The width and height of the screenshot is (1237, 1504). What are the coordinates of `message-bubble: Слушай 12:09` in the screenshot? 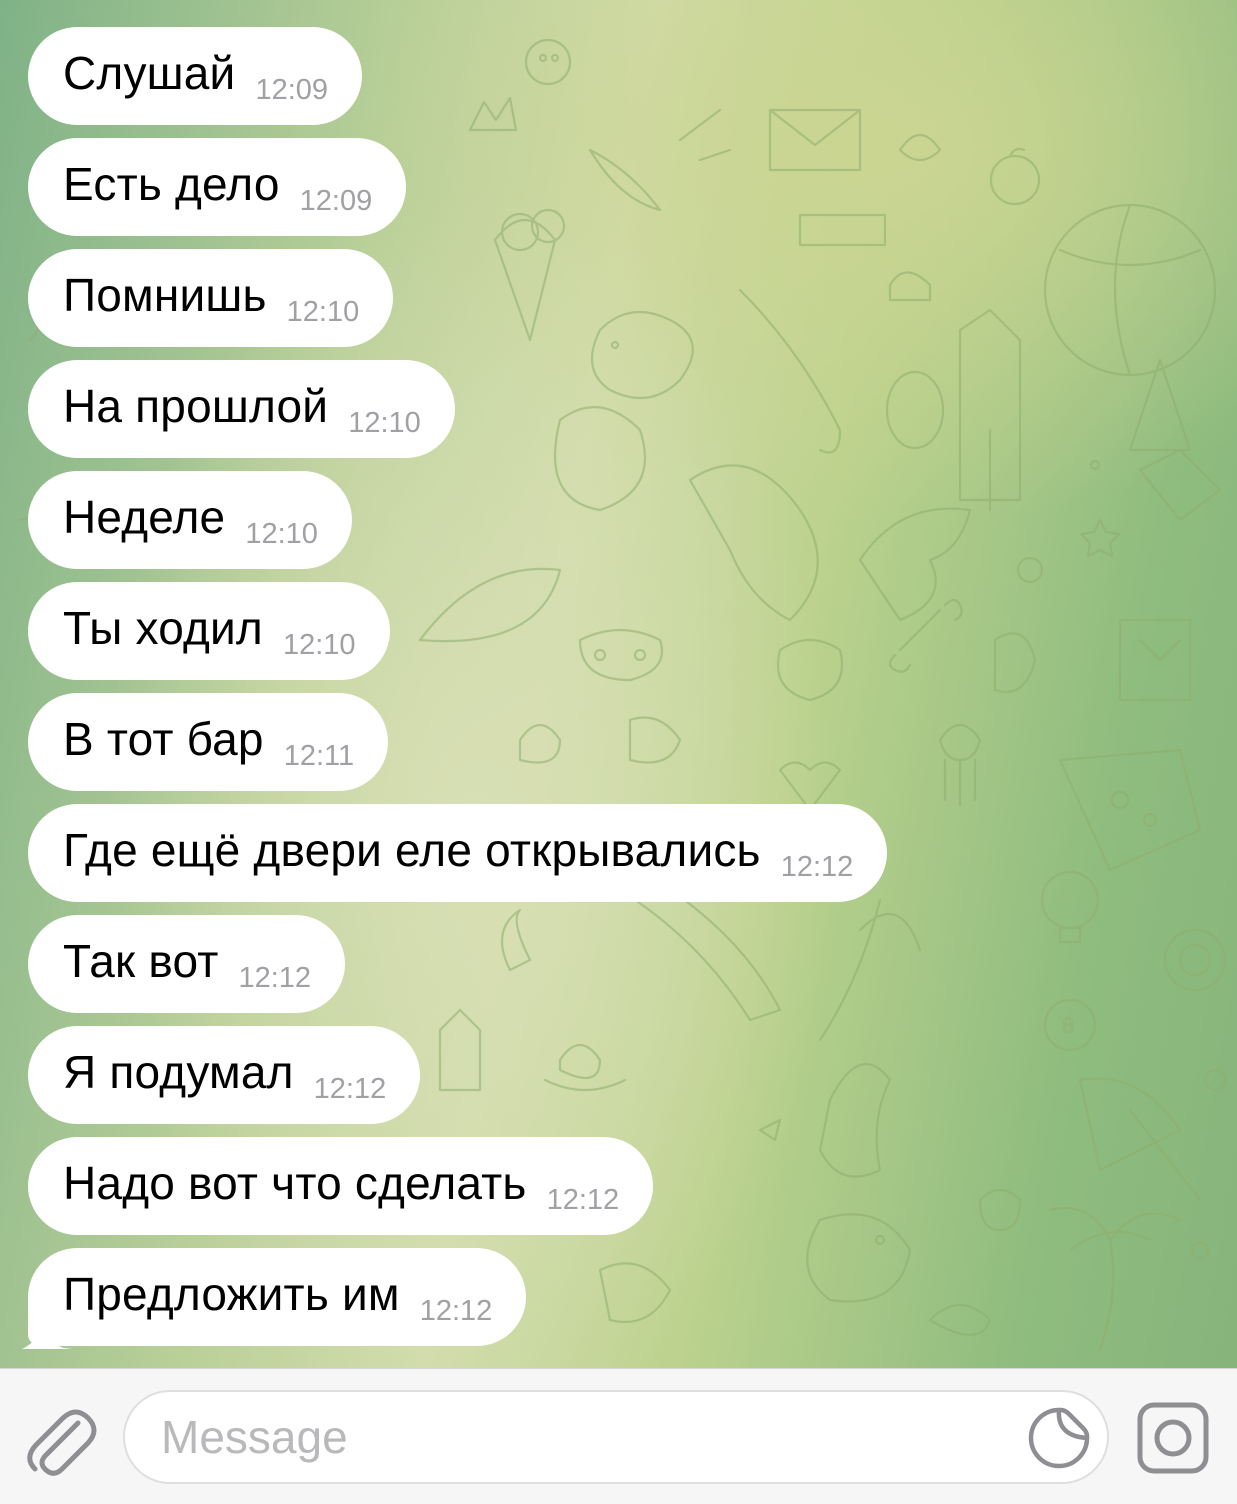 It's located at (195, 76).